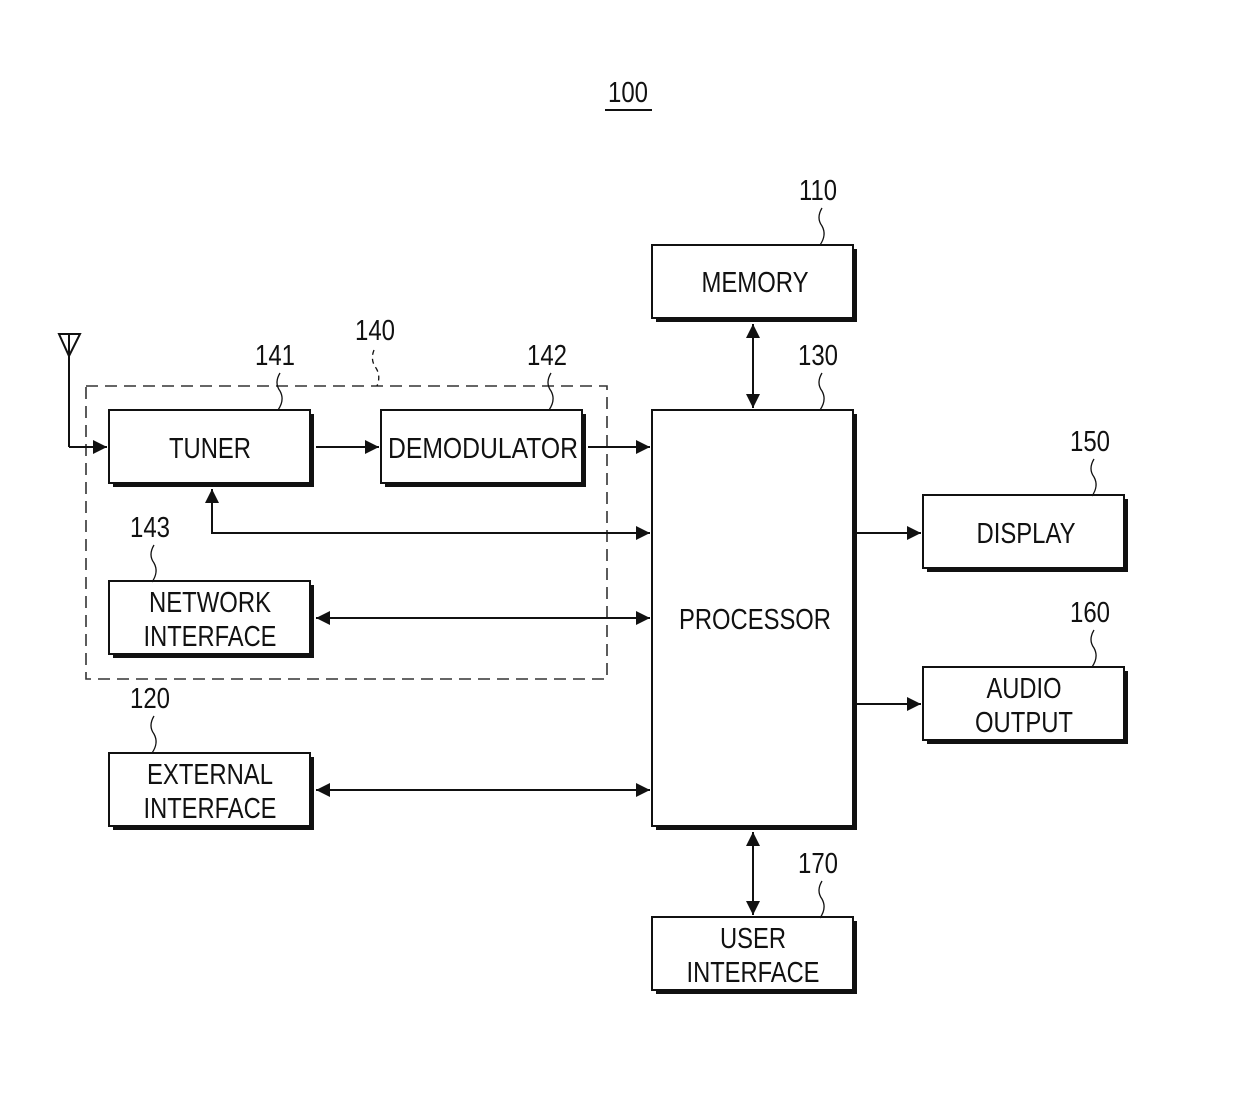 This screenshot has height=1093, width=1240. I want to click on user-interface-label-line1: USER, so click(753, 939).